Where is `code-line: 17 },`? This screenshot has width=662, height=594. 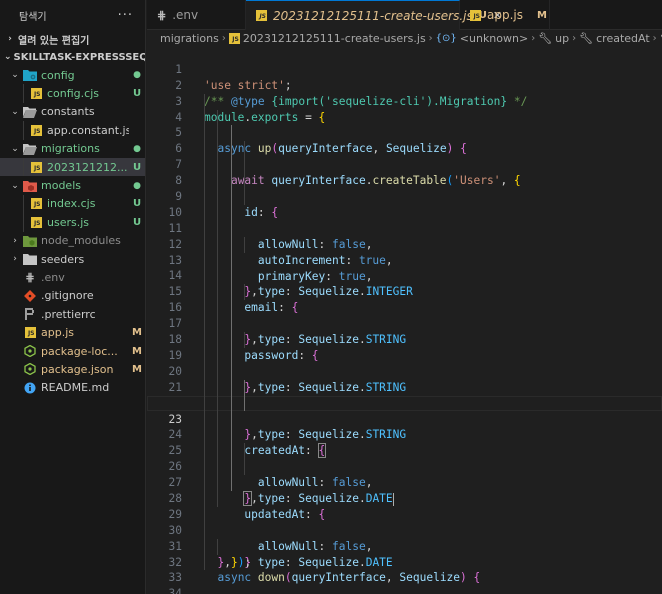 code-line: 17 }, is located at coordinates (404, 347).